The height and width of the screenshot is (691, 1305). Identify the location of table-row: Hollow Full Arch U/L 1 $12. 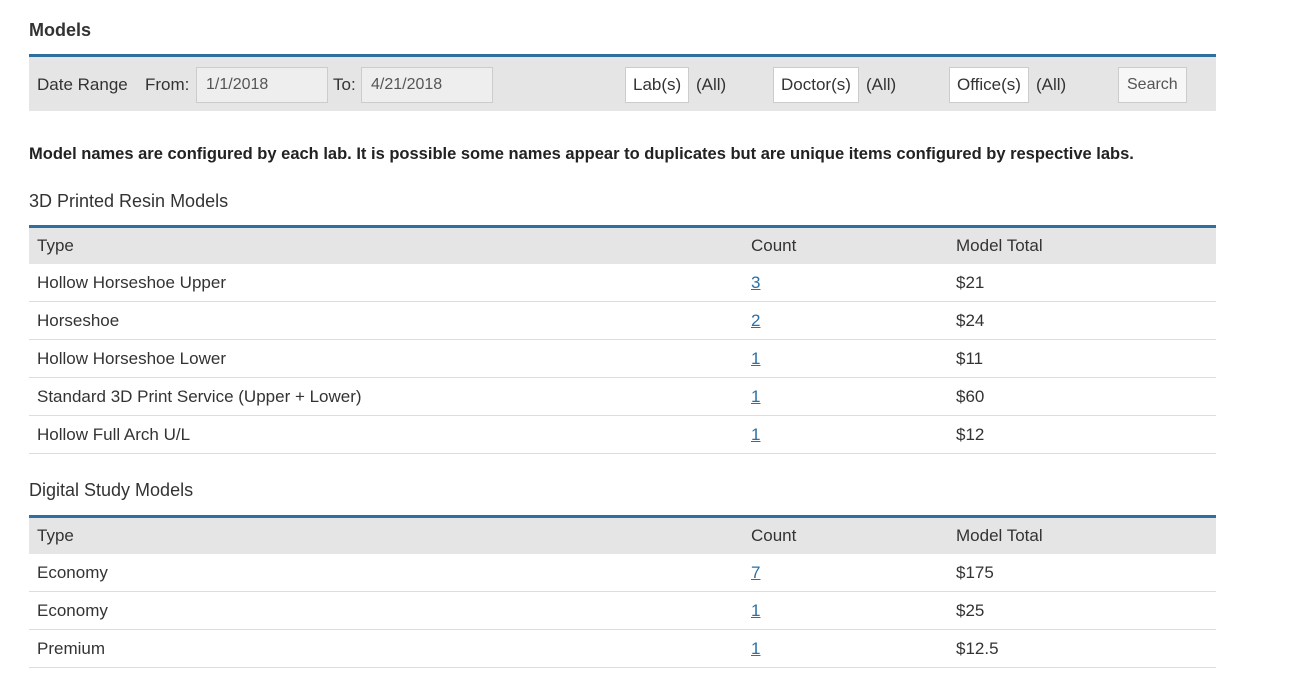
(622, 434).